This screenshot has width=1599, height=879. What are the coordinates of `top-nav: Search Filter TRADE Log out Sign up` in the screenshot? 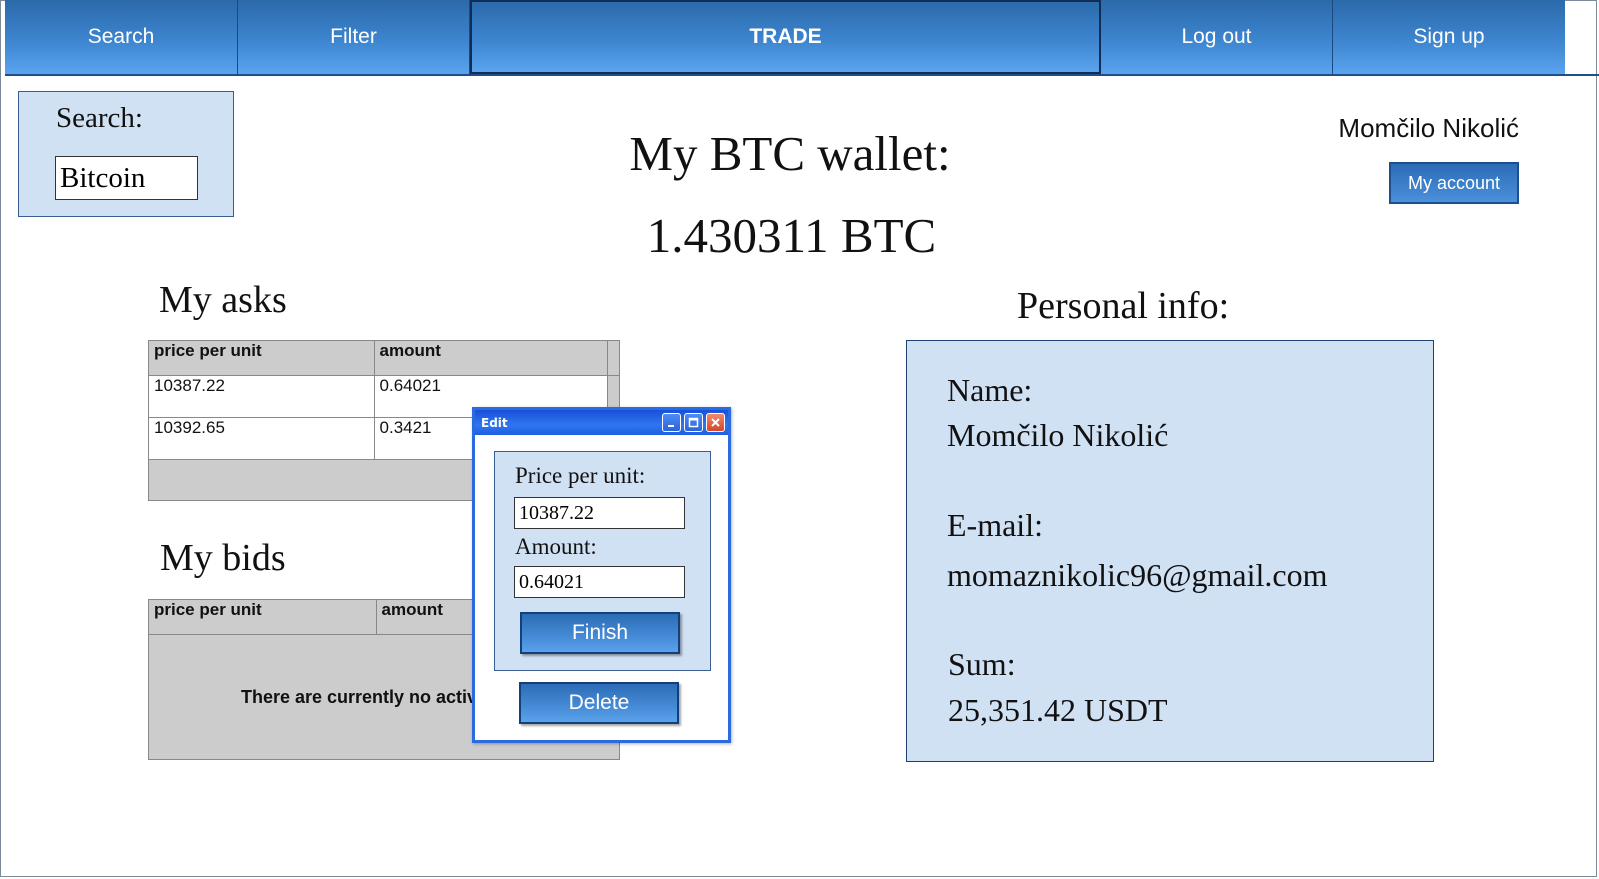 It's located at (802, 38).